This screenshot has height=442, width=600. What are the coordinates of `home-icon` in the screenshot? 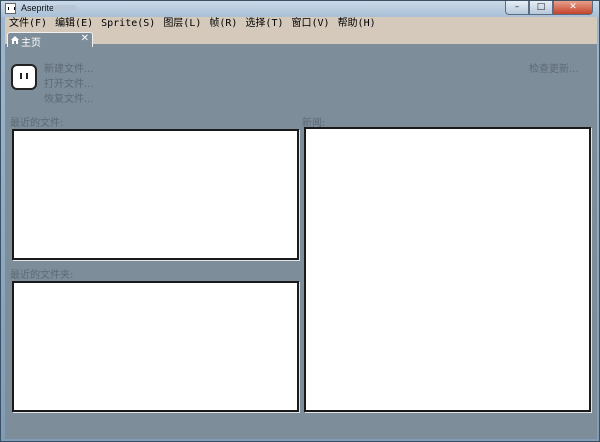 It's located at (15, 40).